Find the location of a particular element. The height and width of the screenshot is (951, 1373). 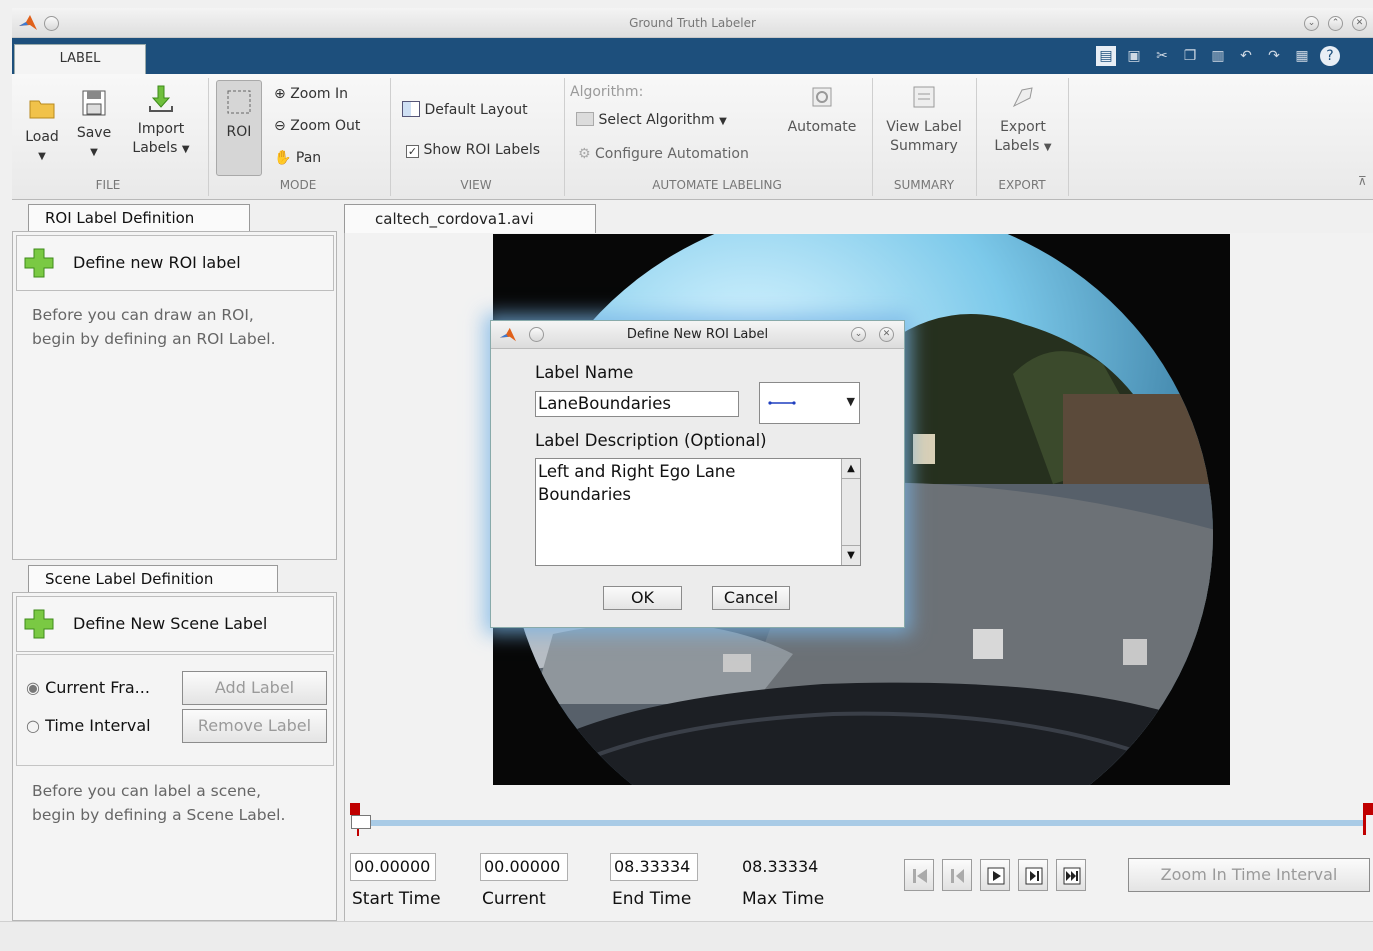

dialog-minimize-button: ⌄ is located at coordinates (858, 334).